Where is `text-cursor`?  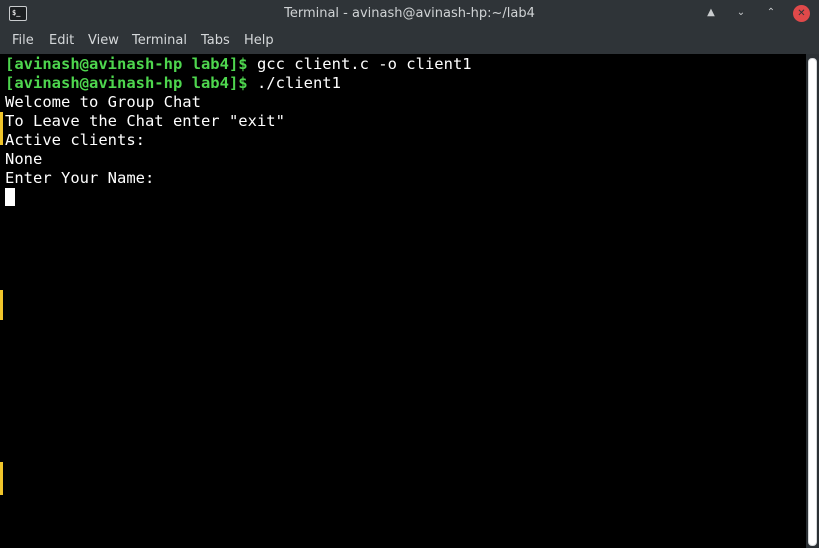
text-cursor is located at coordinates (10, 197).